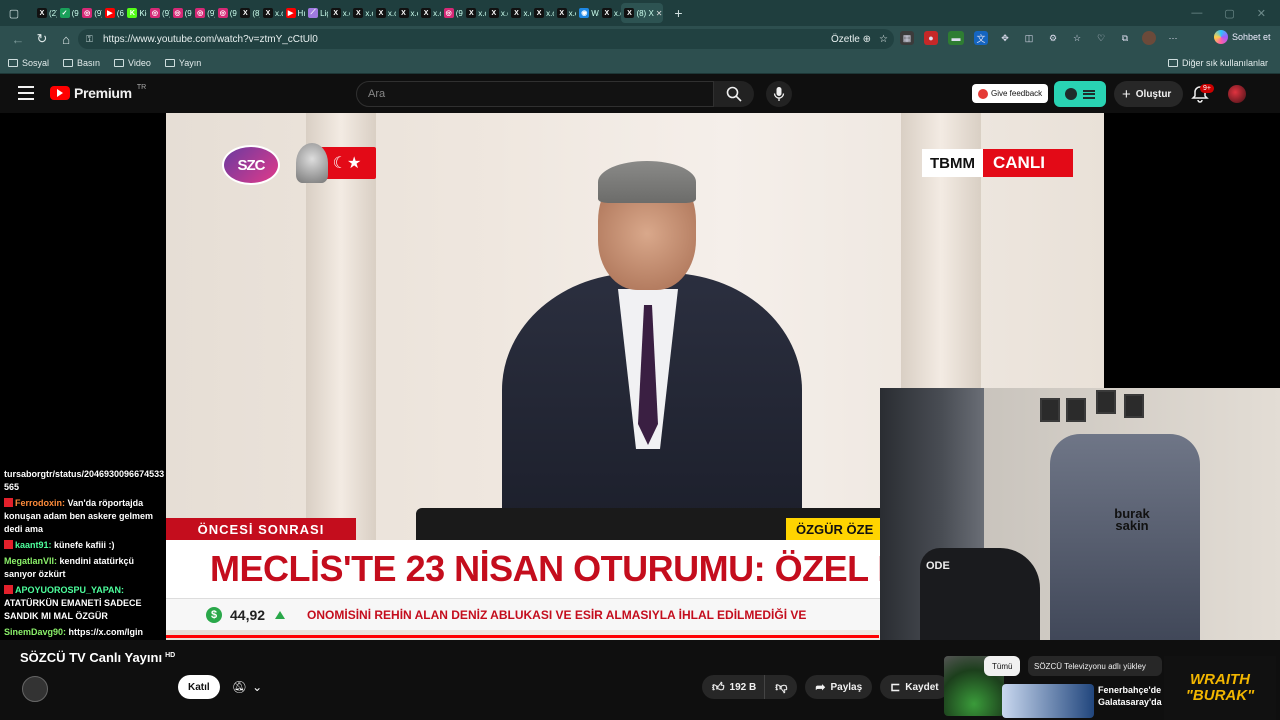  What do you see at coordinates (851, 39) in the screenshot?
I see `summarize-button: Özetle ⊕` at bounding box center [851, 39].